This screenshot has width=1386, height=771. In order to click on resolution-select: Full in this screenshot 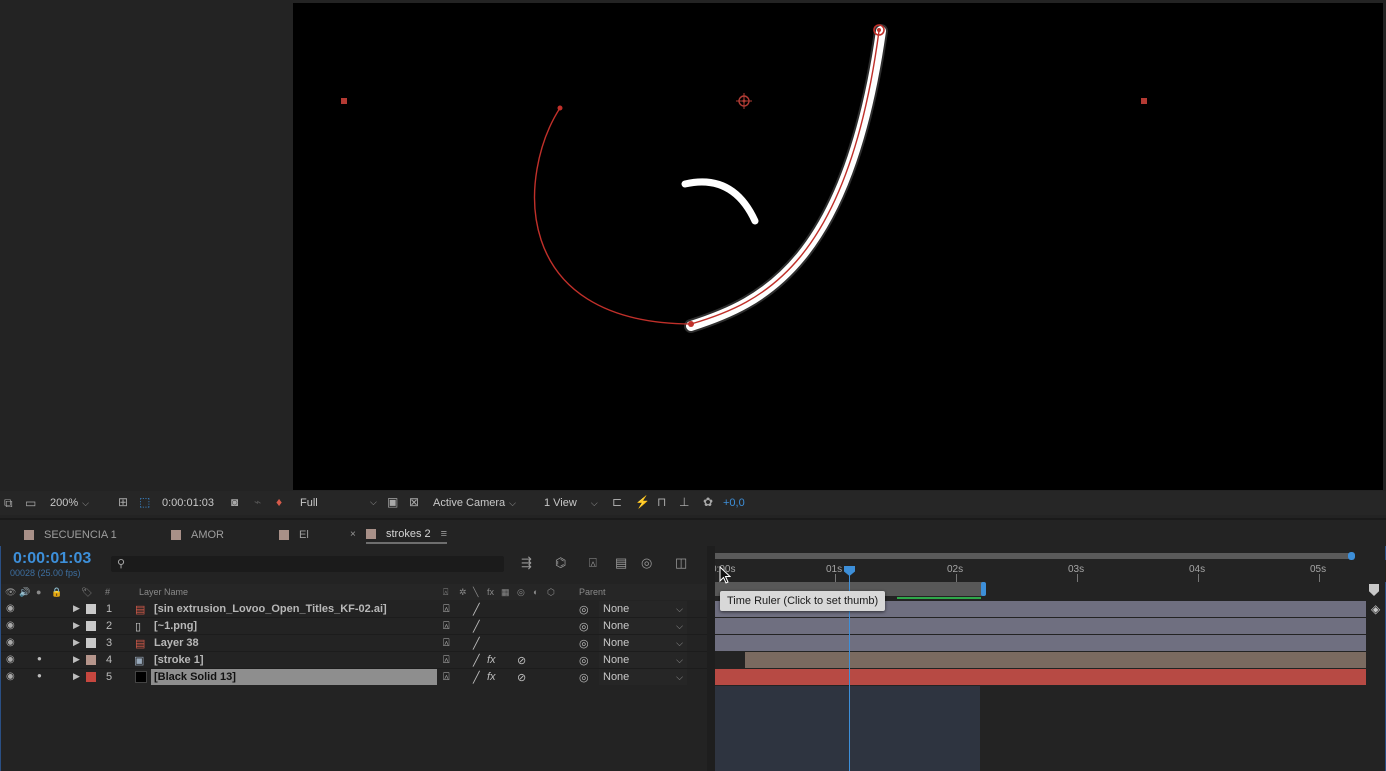, I will do `click(309, 503)`.